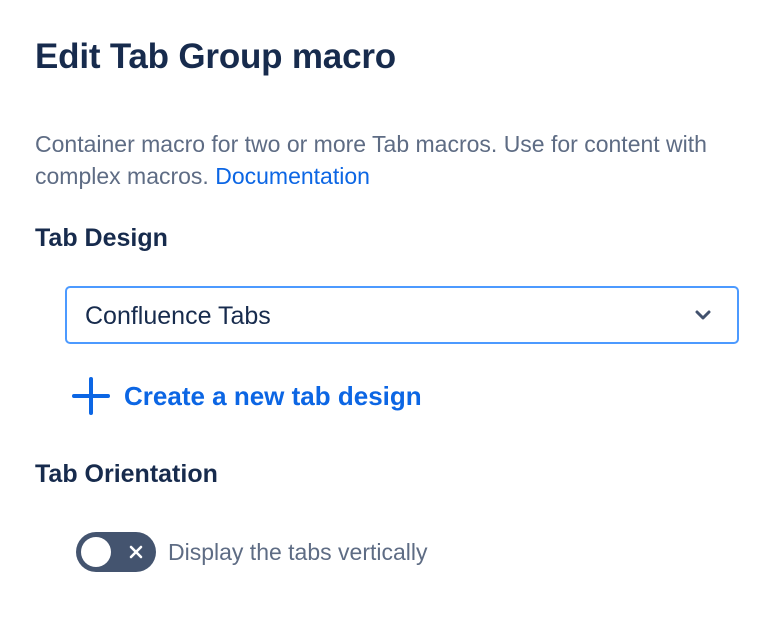 The image size is (762, 628). I want to click on page-title: Edit Tab Group macro, so click(215, 56).